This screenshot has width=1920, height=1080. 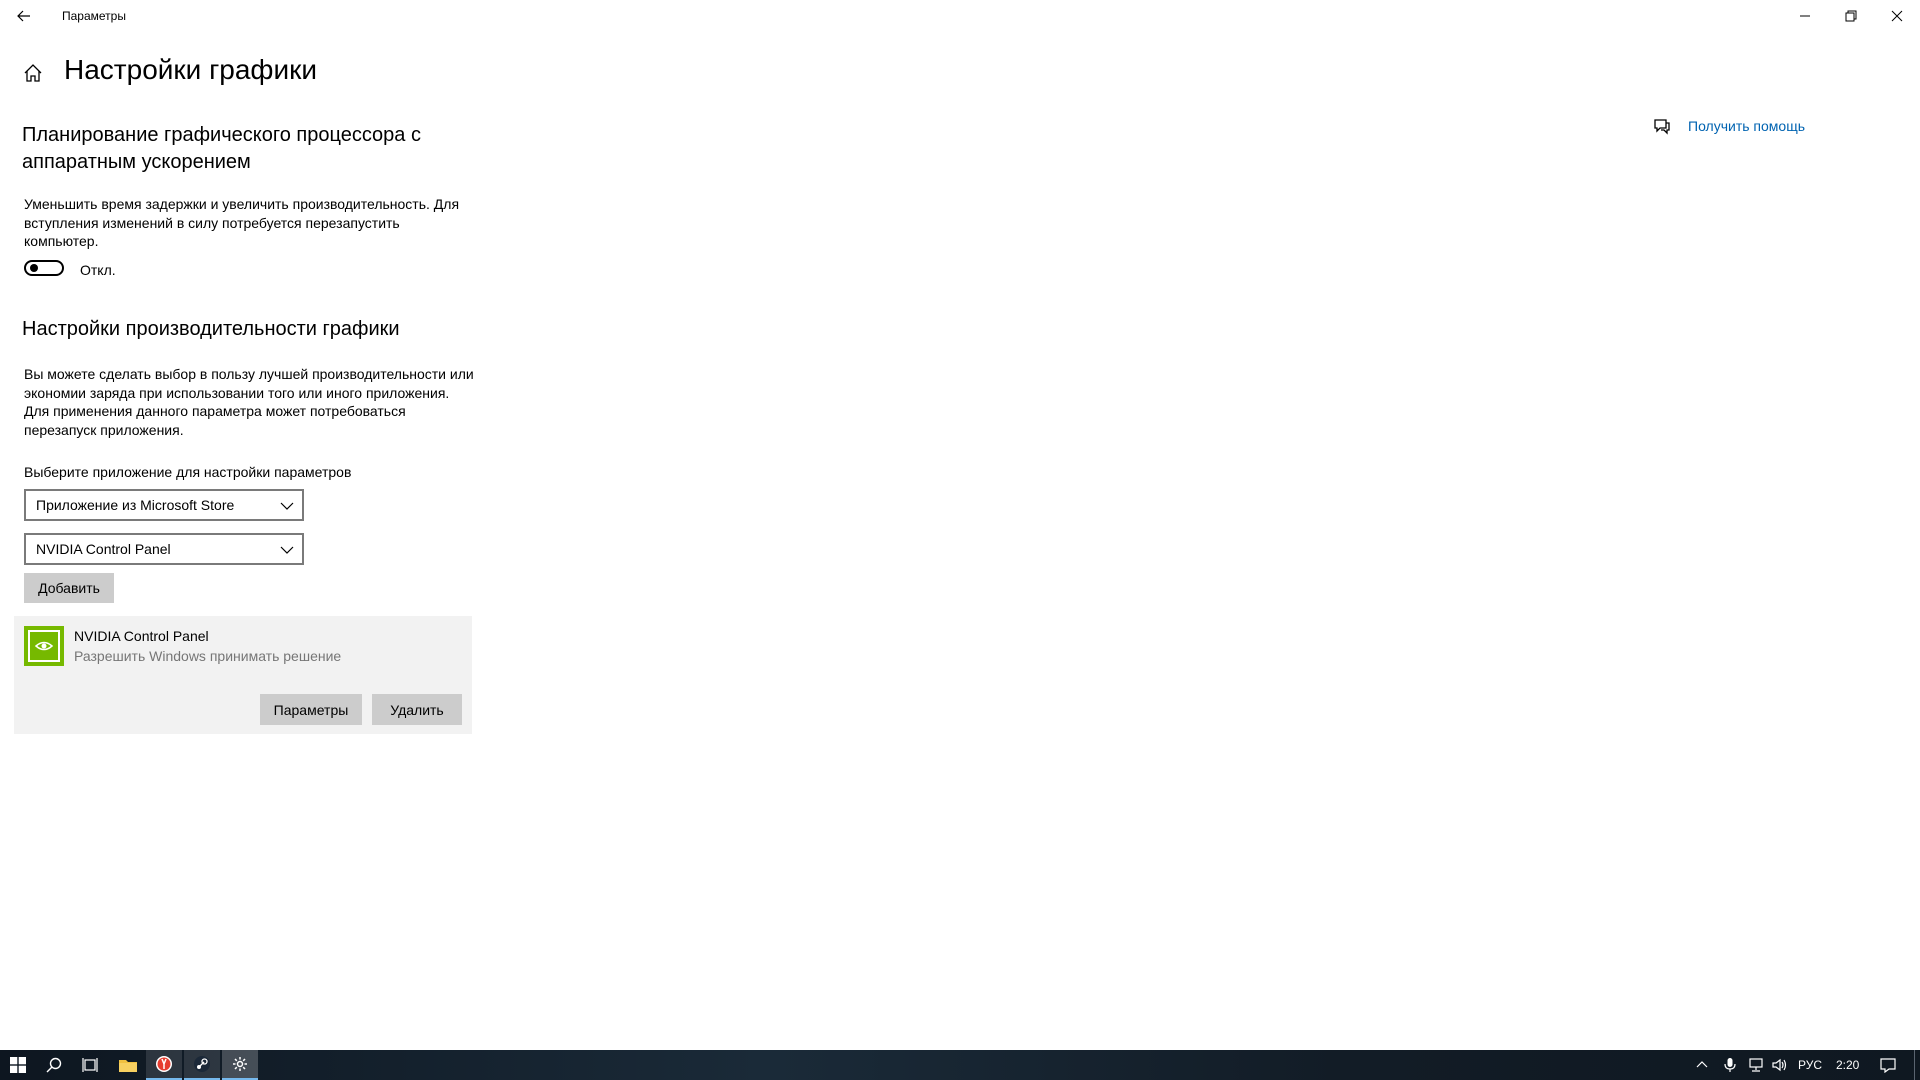 I want to click on app-type-dropdown: Приложение из Microsoft Store, so click(x=164, y=505).